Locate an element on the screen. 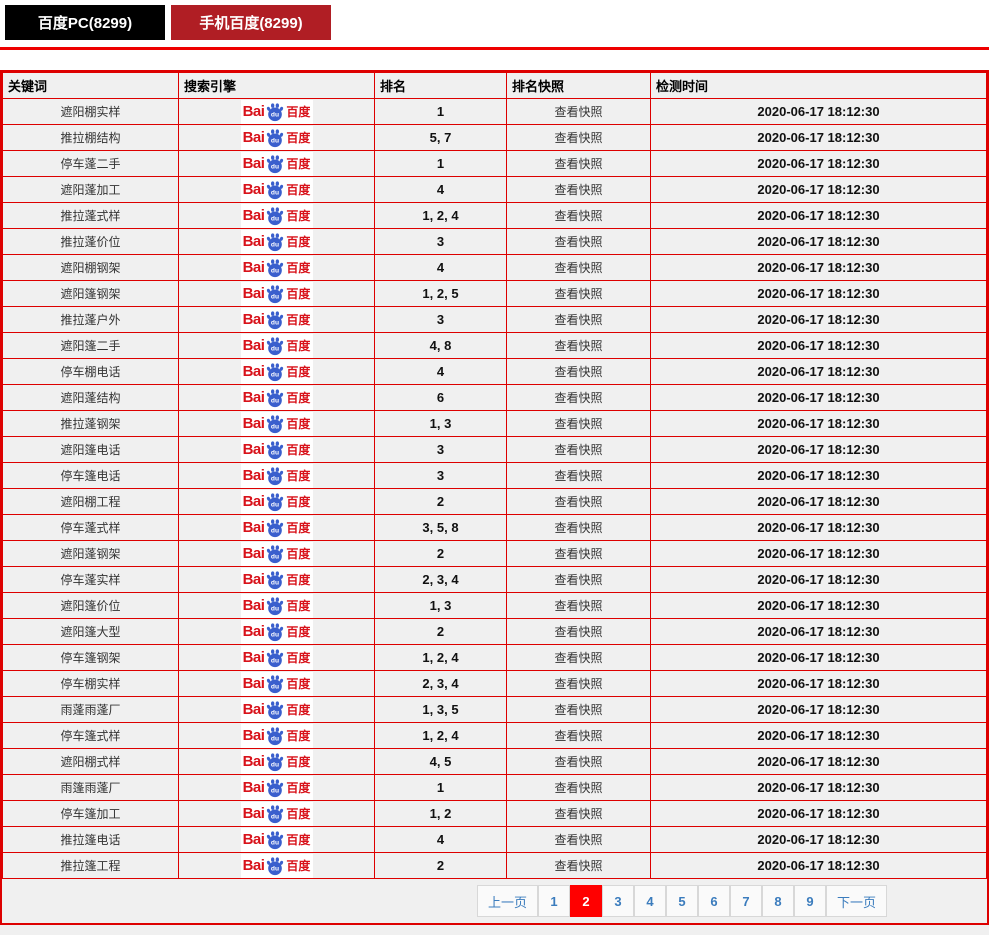  page-button-9: 9 is located at coordinates (809, 901).